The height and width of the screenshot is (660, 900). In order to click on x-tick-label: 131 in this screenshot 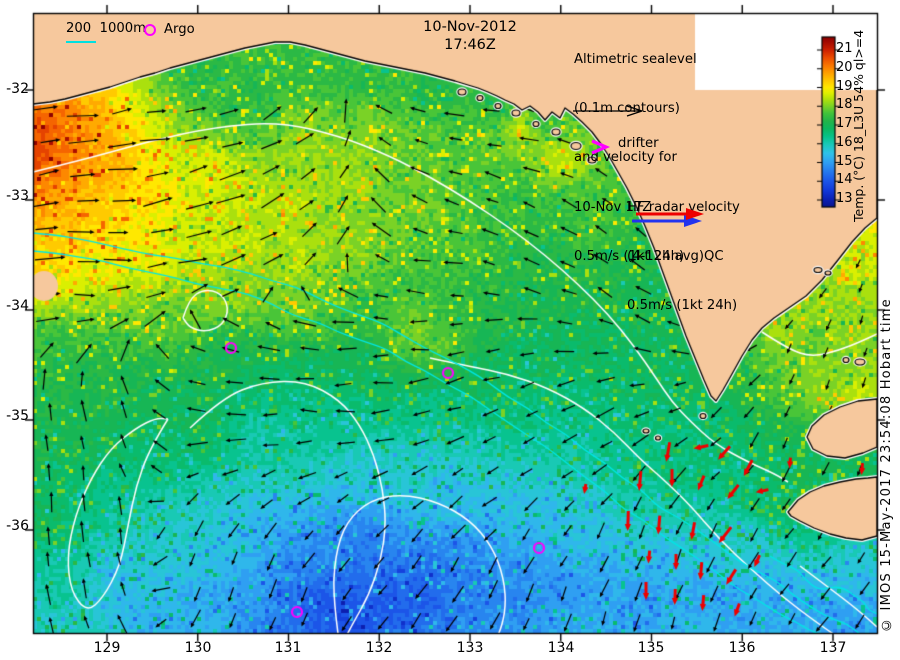, I will do `click(288, 648)`.